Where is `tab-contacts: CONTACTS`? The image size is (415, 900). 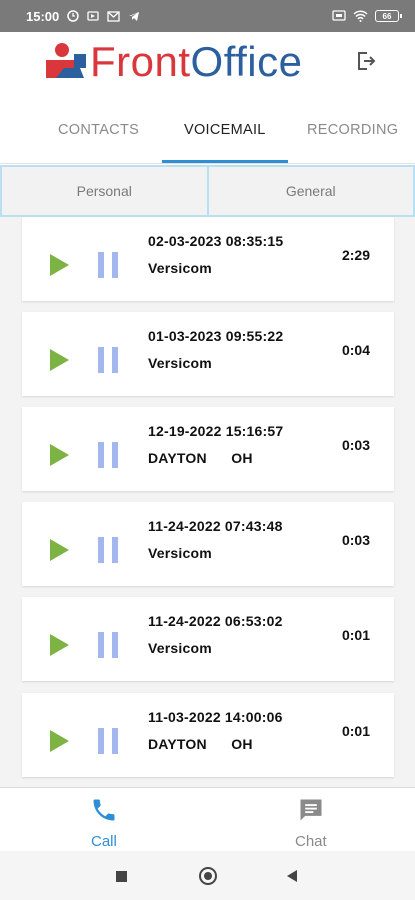 tab-contacts: CONTACTS is located at coordinates (98, 130).